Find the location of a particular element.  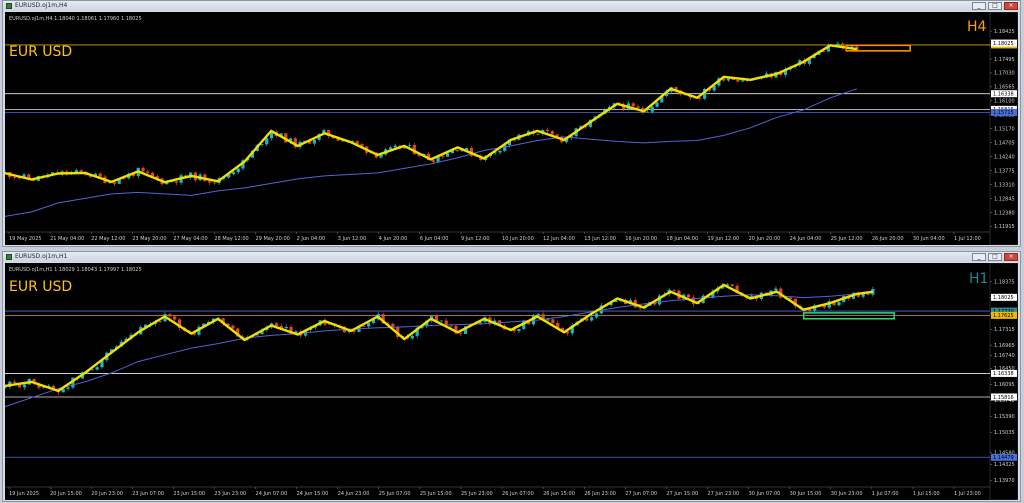

price-tick-label: 1.16100 is located at coordinates (1004, 102).